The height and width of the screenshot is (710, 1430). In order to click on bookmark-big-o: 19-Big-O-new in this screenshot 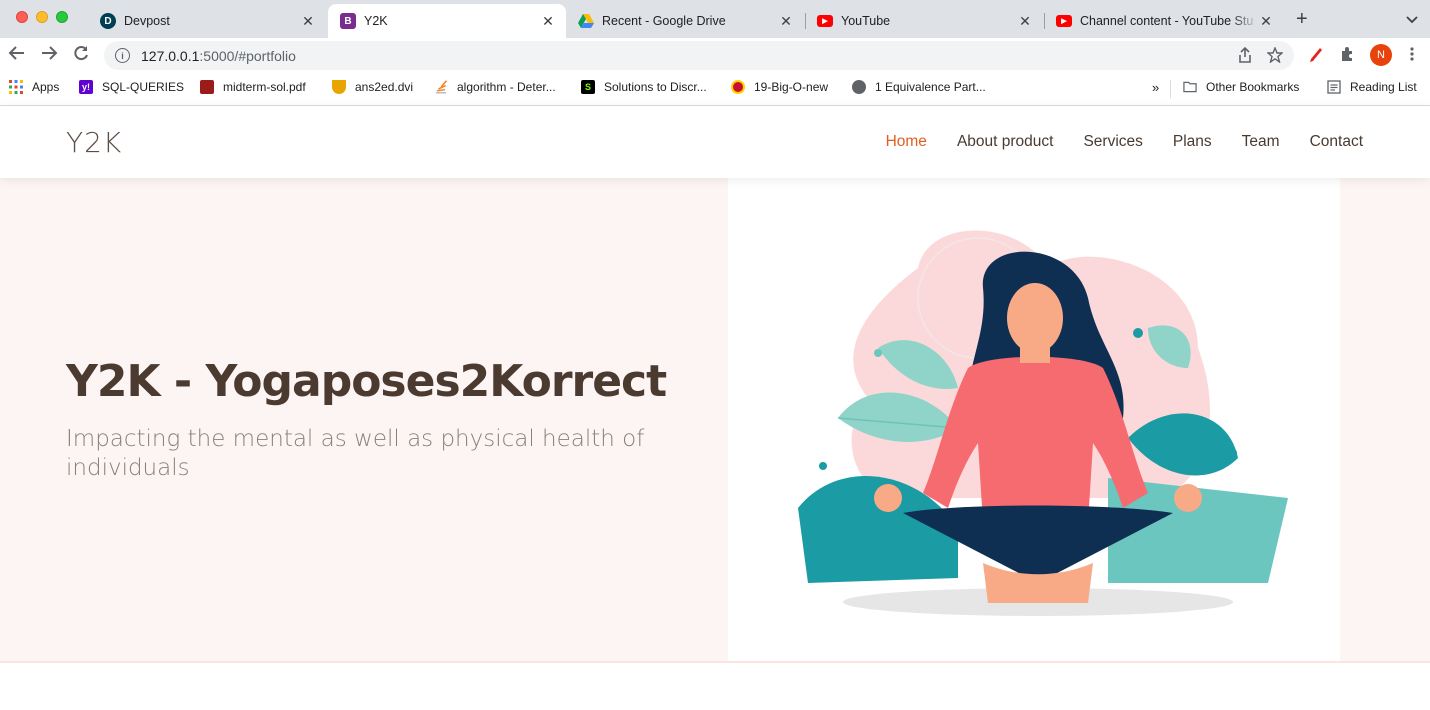, I will do `click(779, 87)`.